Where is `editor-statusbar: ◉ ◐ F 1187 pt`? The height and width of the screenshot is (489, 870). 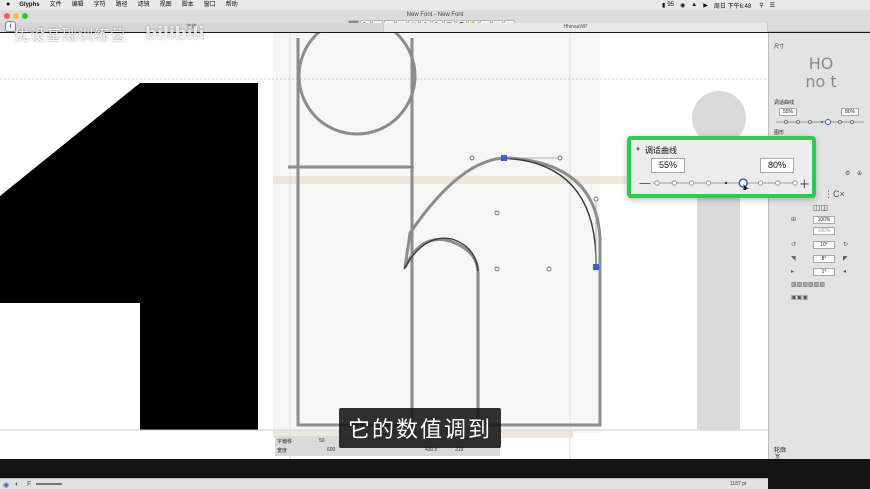 editor-statusbar: ◉ ◐ F 1187 pt is located at coordinates (384, 483).